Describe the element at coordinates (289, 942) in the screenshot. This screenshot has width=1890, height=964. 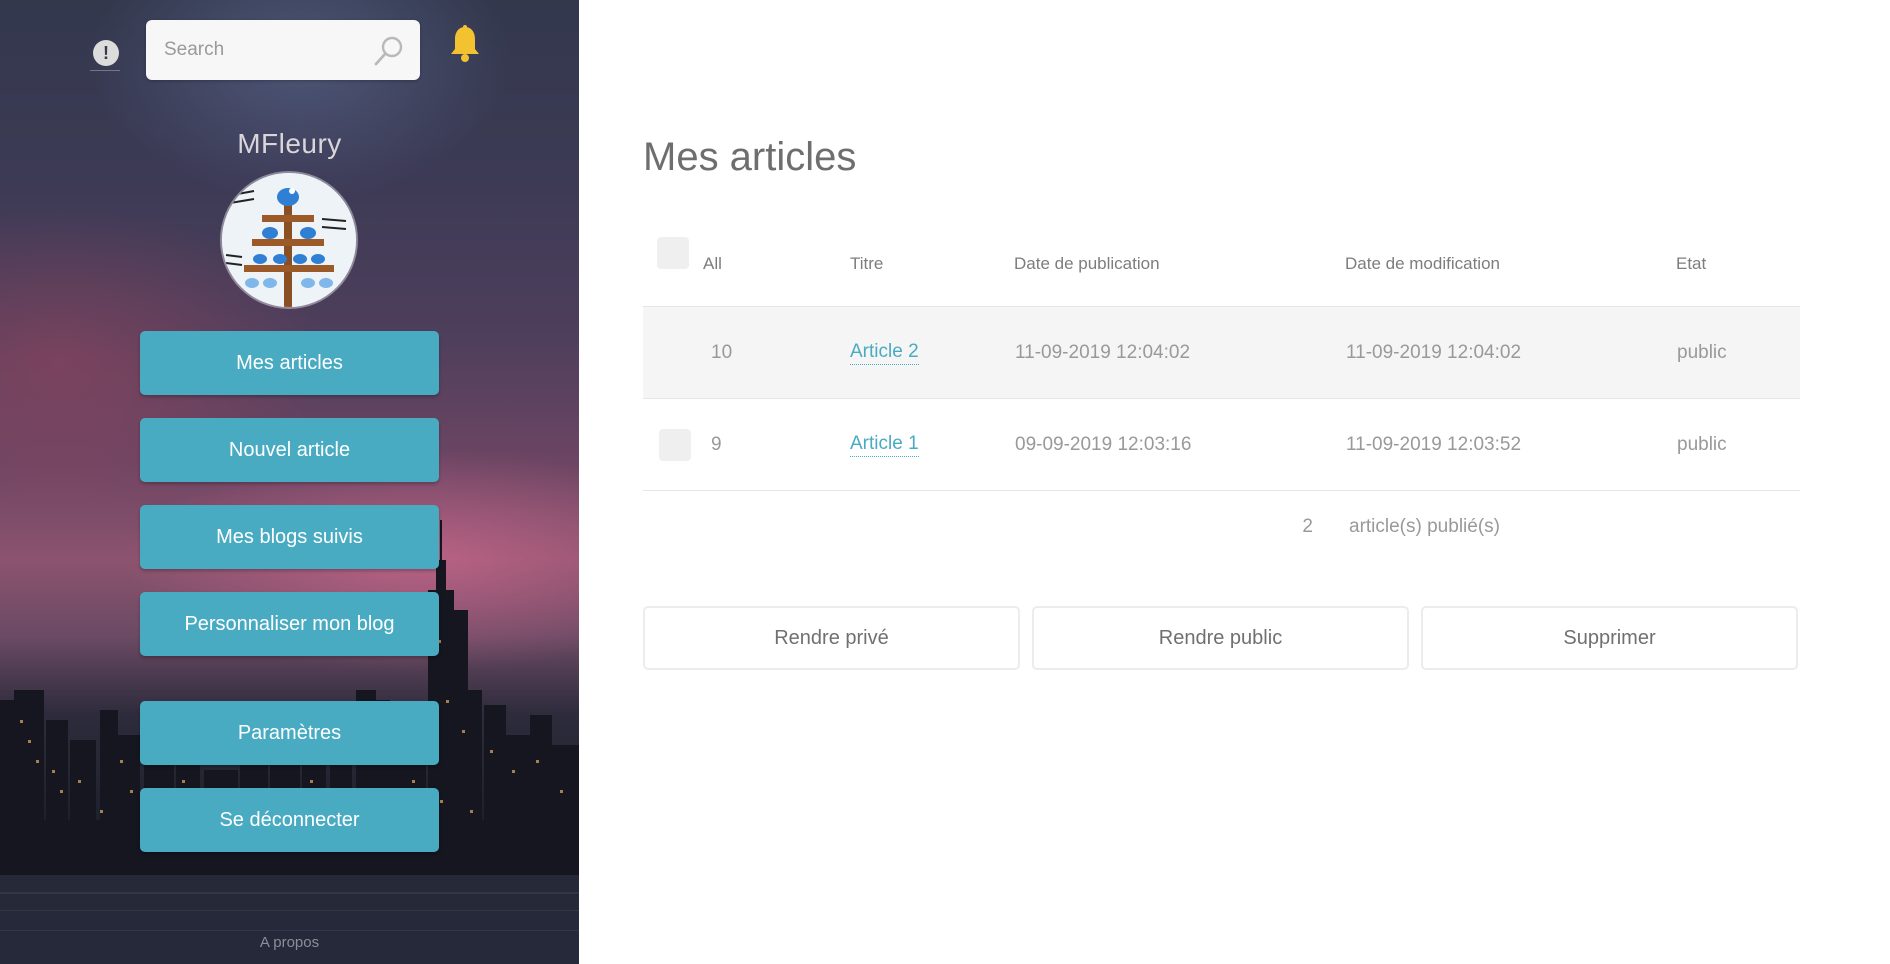
I see `about-link: A propos` at that location.